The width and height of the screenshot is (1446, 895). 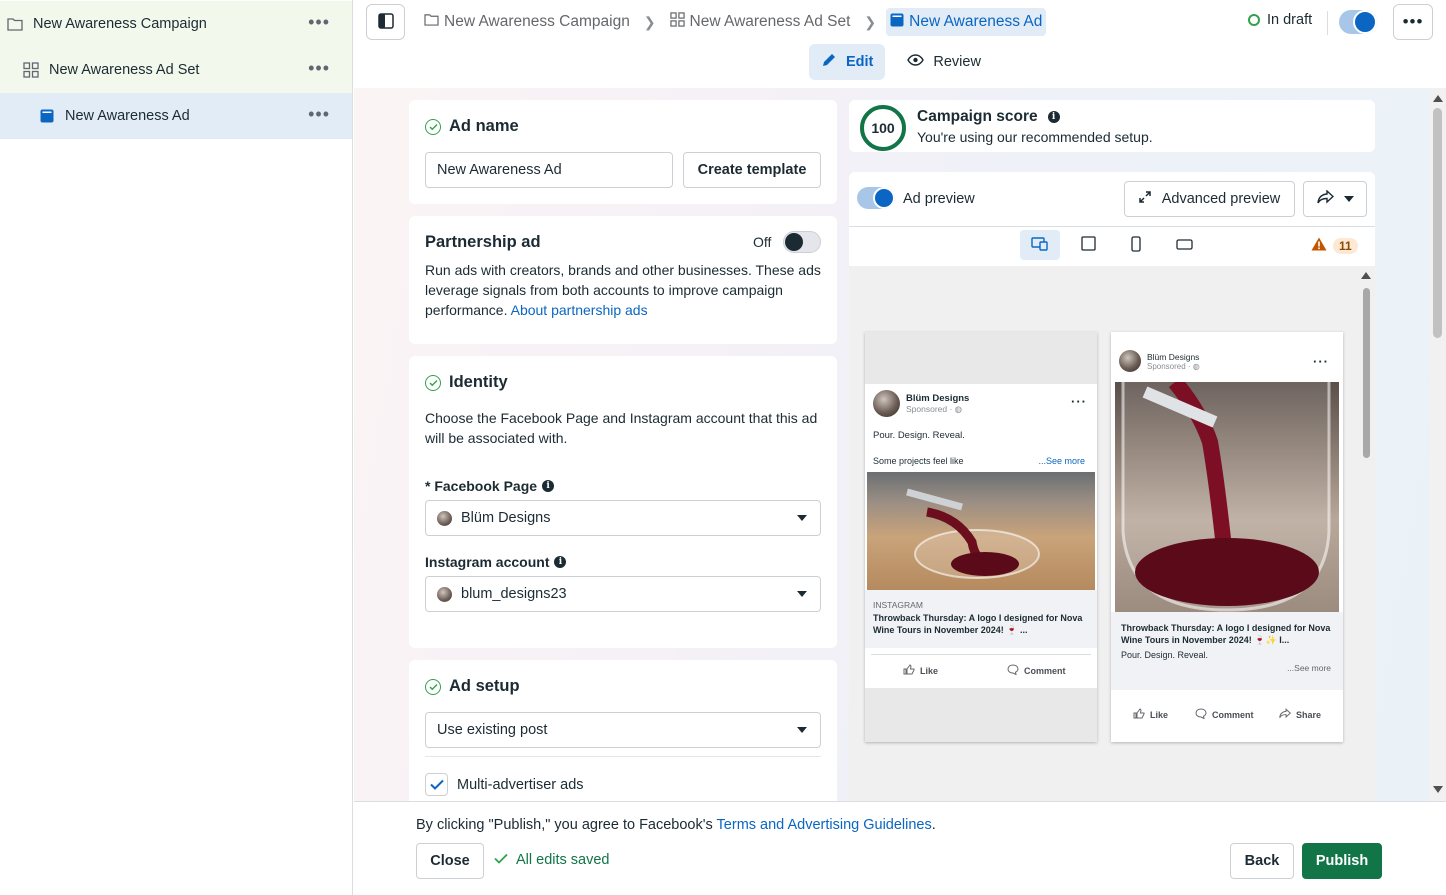 I want to click on preview-scrollbar, so click(x=1366, y=533).